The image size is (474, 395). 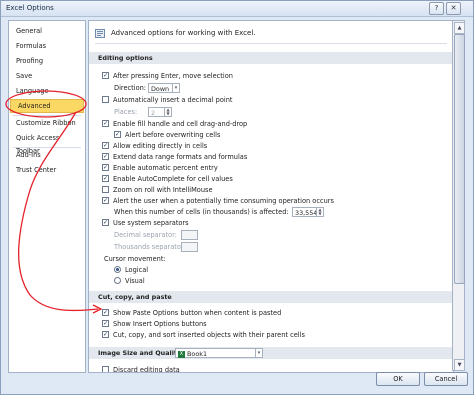 I want to click on places-label: Places:, so click(x=126, y=112).